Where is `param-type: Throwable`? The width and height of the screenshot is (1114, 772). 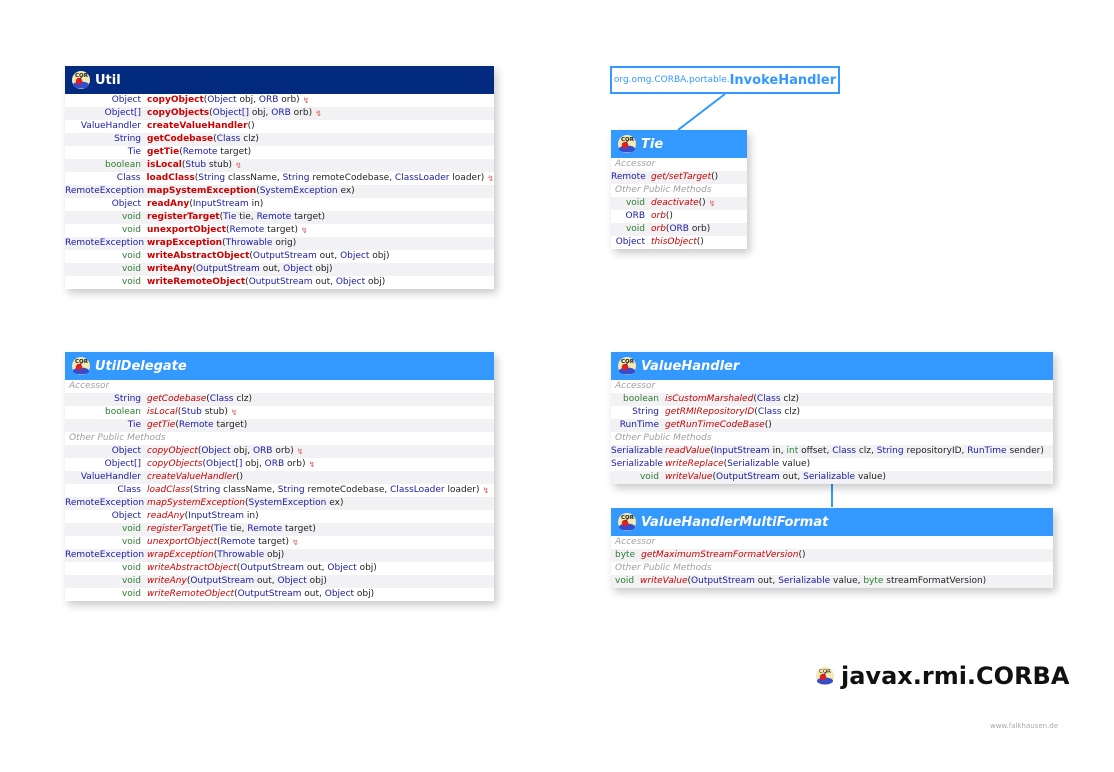 param-type: Throwable is located at coordinates (249, 243).